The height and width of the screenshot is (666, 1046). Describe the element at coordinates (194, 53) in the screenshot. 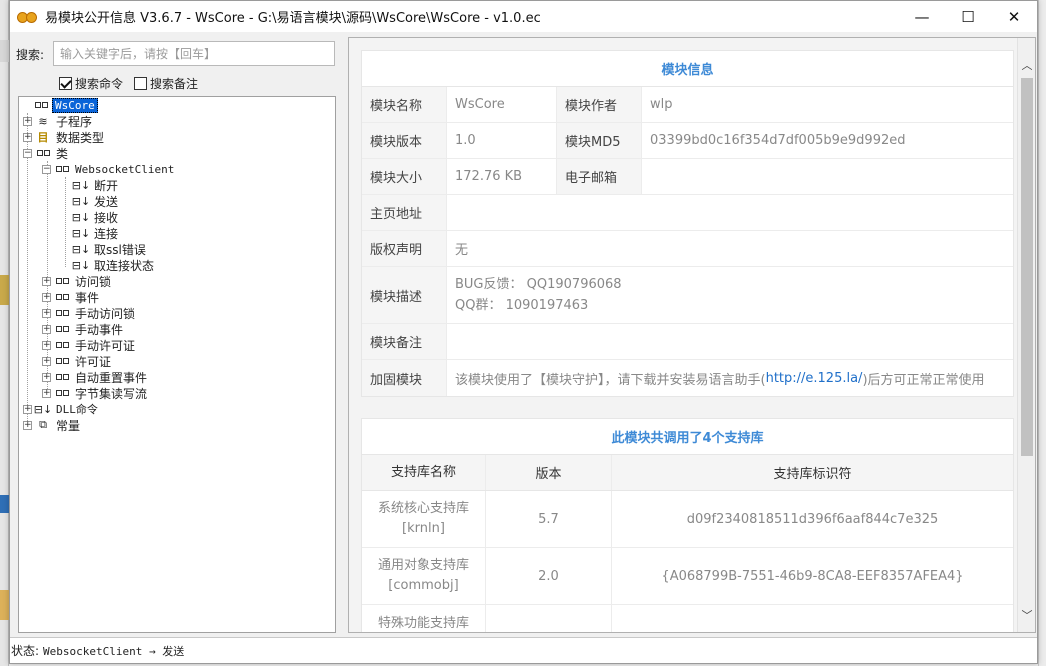

I see `search-input` at that location.